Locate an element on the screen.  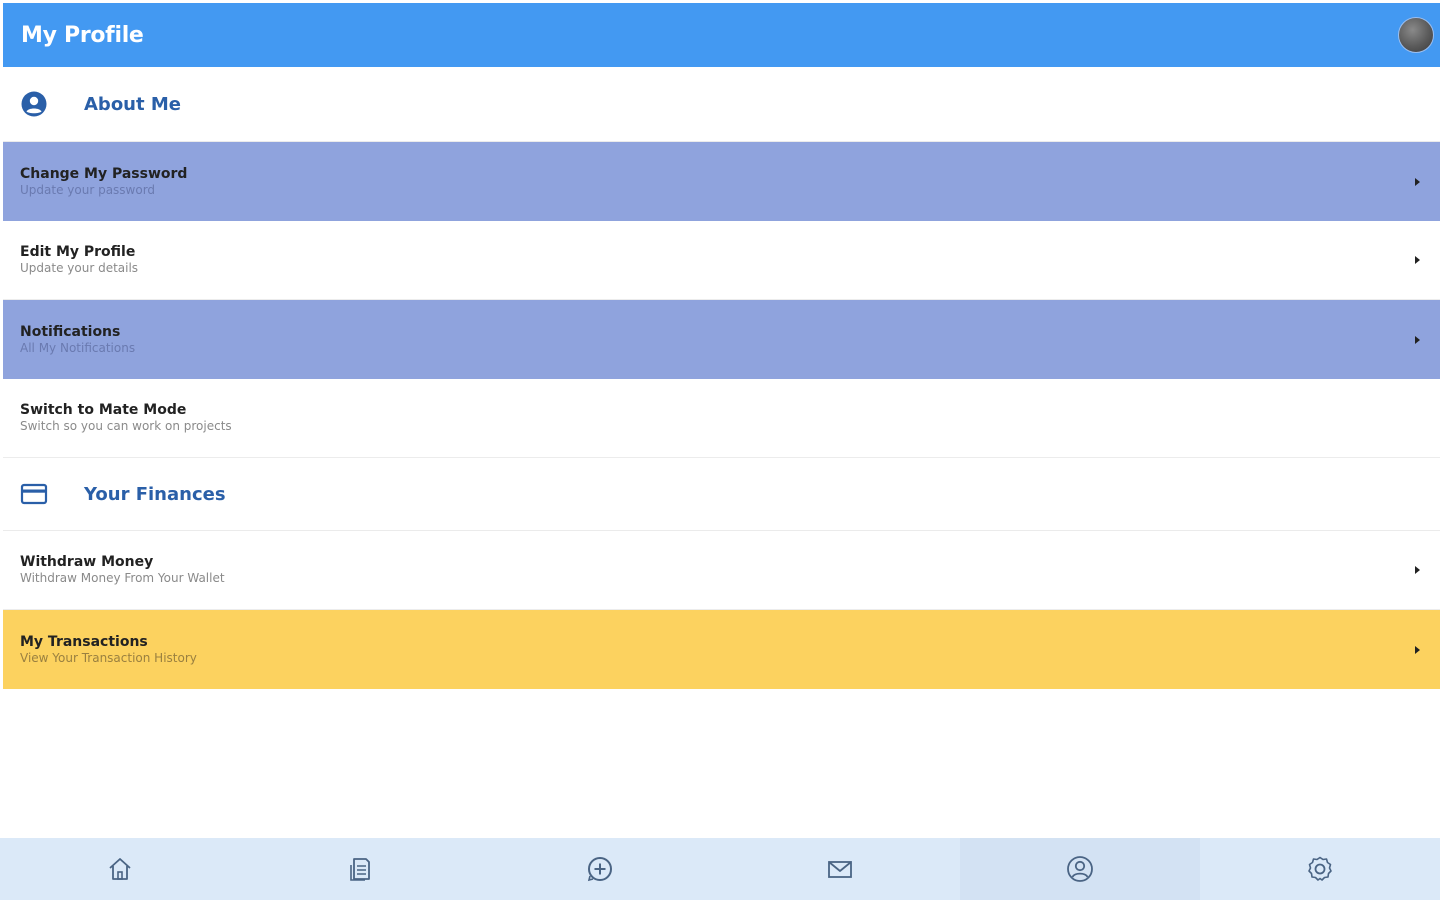
section-title-about: About Me is located at coordinates (132, 104).